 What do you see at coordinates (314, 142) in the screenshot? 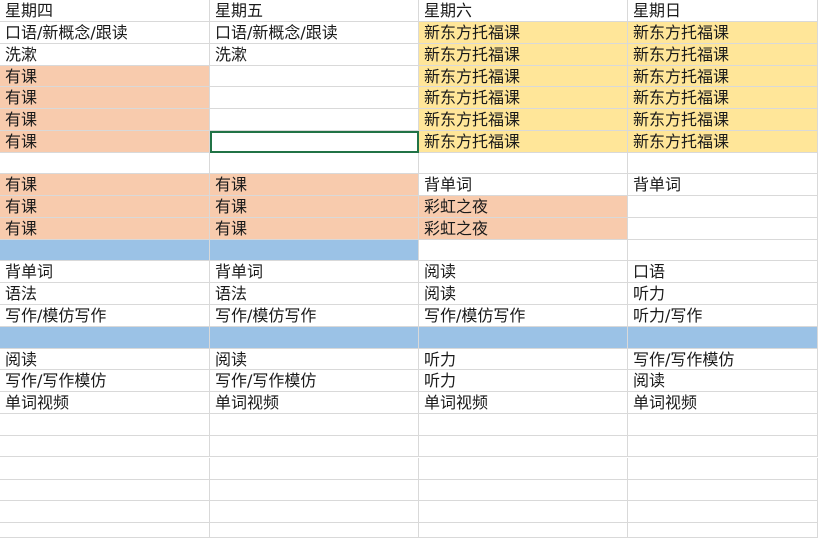
I see `selected-cell` at bounding box center [314, 142].